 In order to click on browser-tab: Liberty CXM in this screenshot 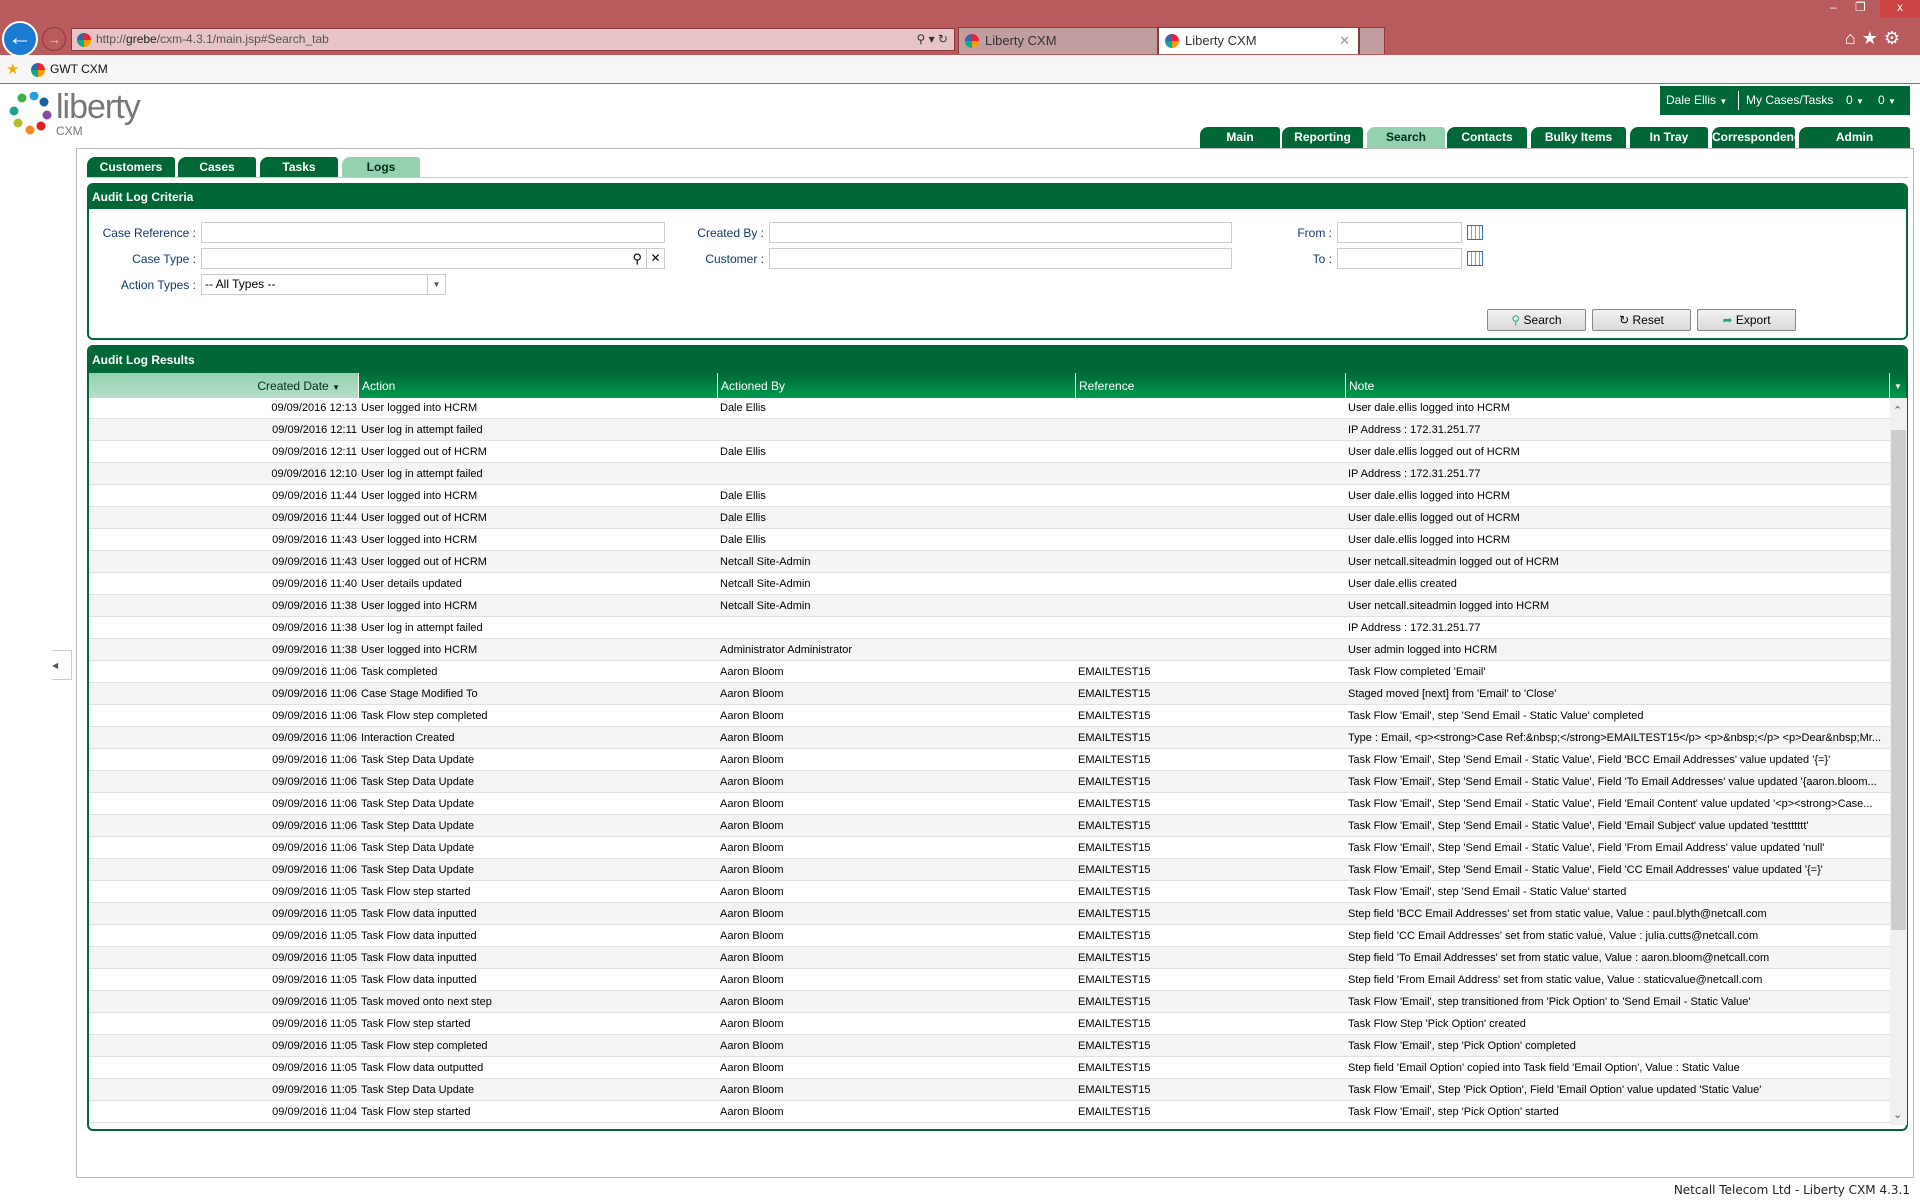, I will do `click(1058, 40)`.